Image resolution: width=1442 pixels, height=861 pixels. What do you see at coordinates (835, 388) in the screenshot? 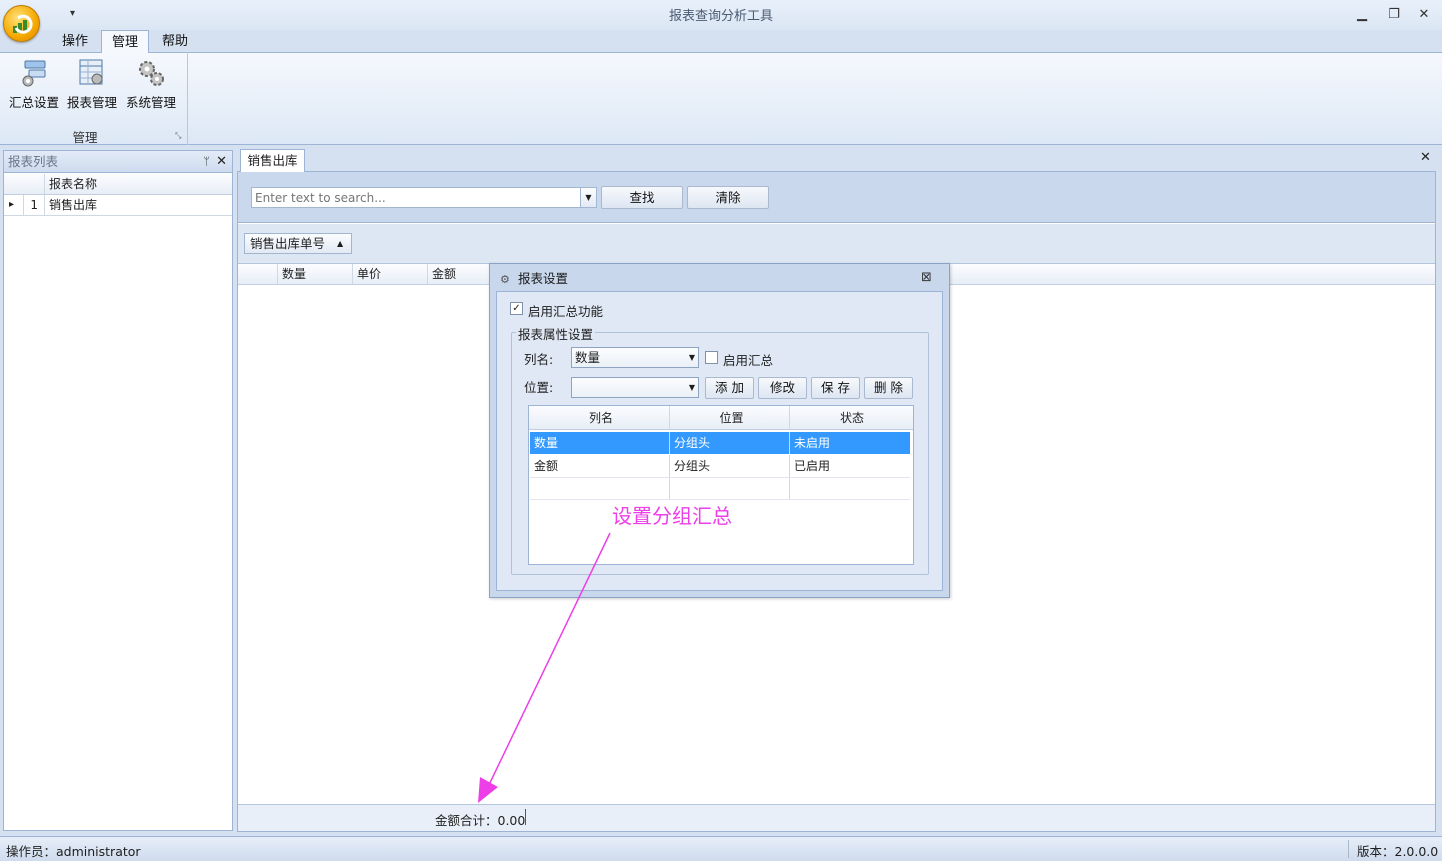
I see `save-button: 保 存` at bounding box center [835, 388].